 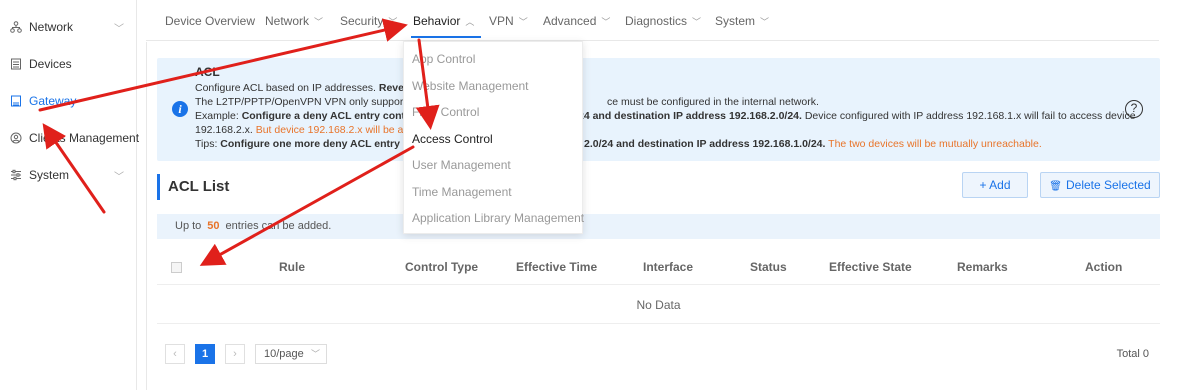 What do you see at coordinates (870, 267) in the screenshot?
I see `column-header-effective-state: Effective State` at bounding box center [870, 267].